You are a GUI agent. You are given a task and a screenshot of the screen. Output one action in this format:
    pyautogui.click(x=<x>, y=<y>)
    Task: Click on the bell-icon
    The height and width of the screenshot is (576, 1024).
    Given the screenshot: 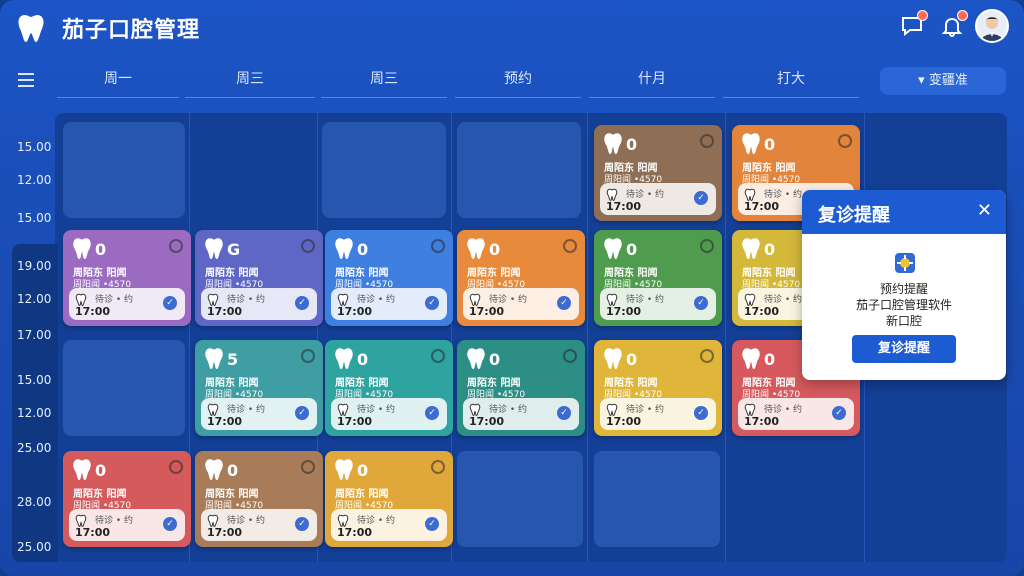 What is the action you would take?
    pyautogui.click(x=954, y=24)
    